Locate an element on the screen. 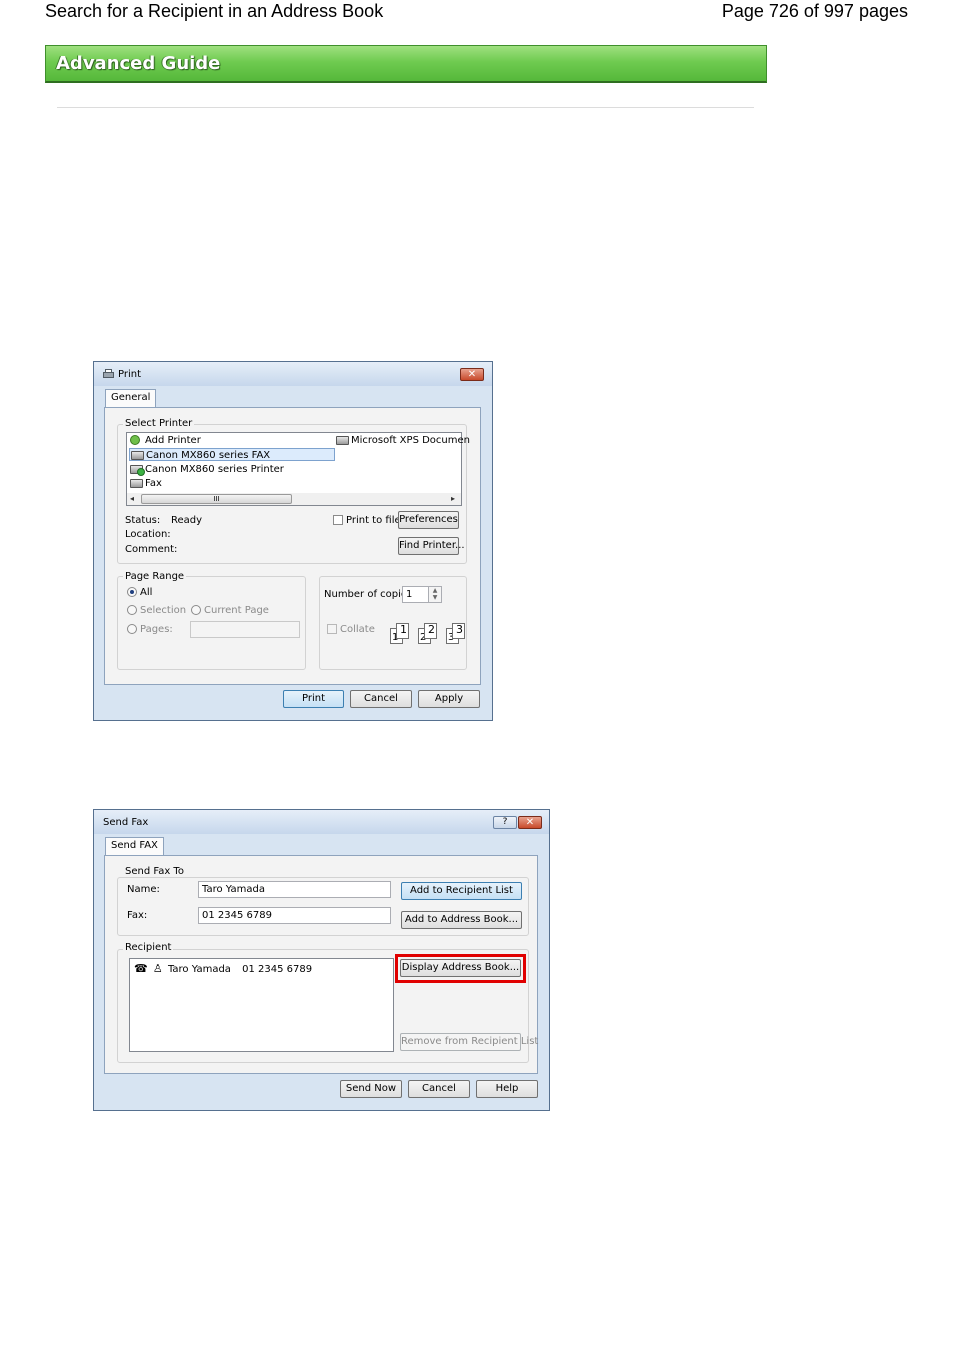 This screenshot has width=954, height=1350. send-now-button: Send Now is located at coordinates (371, 1089).